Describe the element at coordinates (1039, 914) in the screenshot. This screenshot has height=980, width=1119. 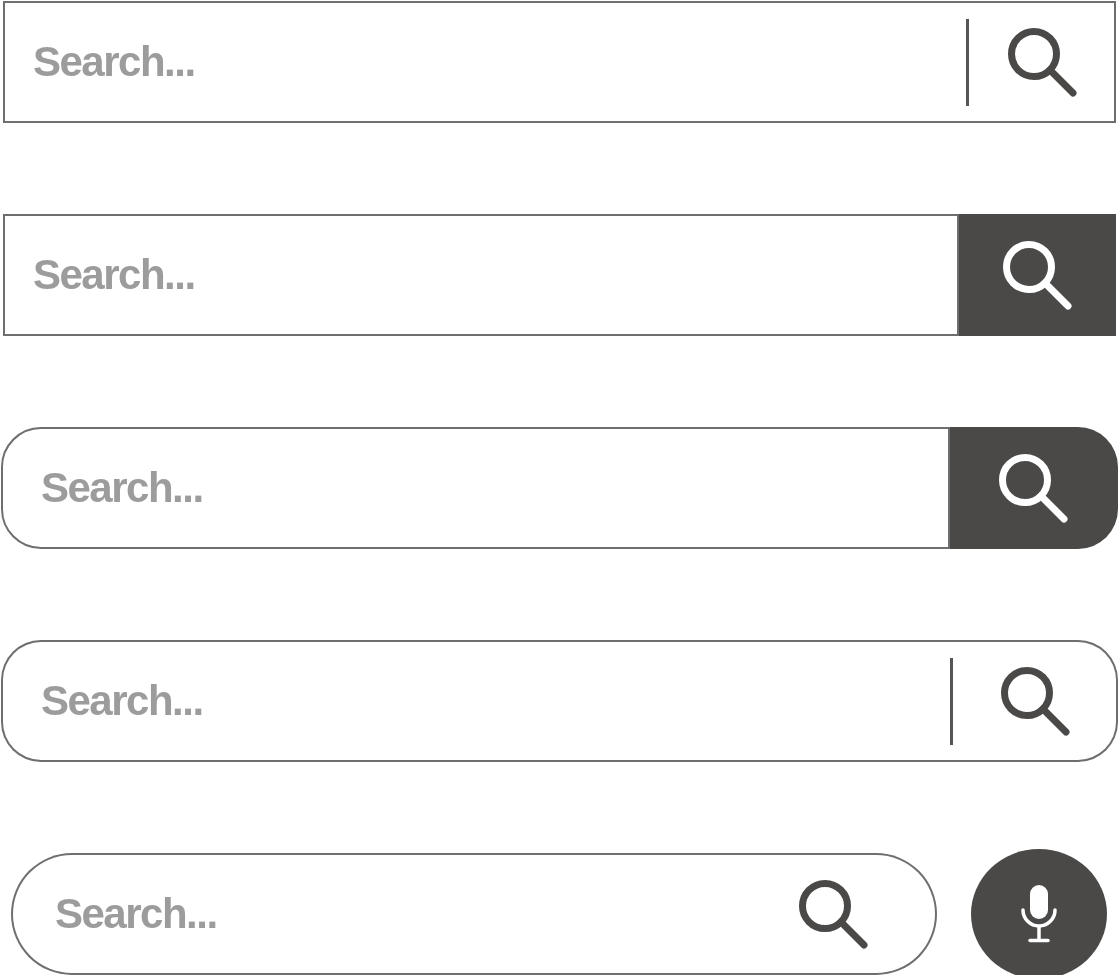
I see `microphone-icon` at that location.